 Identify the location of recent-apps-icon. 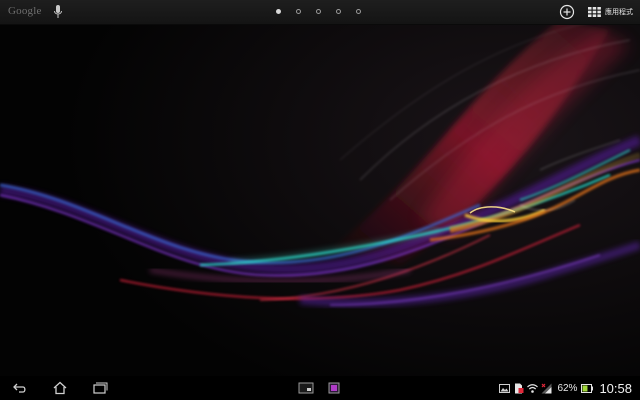
(100, 388).